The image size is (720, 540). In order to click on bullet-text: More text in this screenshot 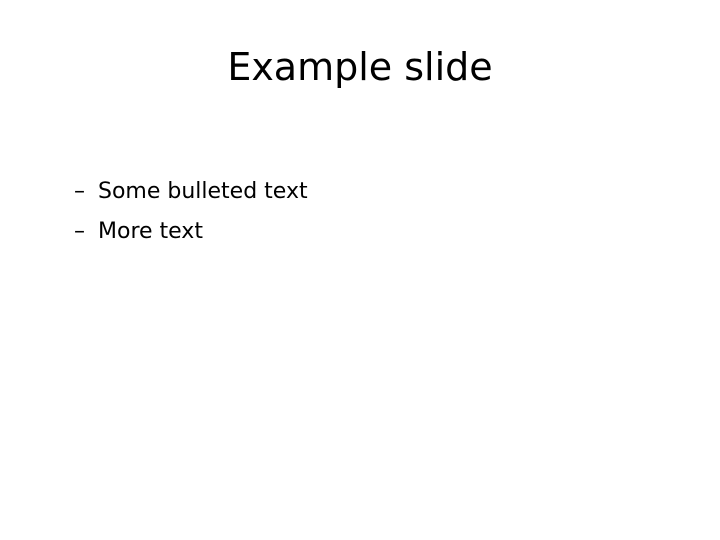, I will do `click(150, 231)`.